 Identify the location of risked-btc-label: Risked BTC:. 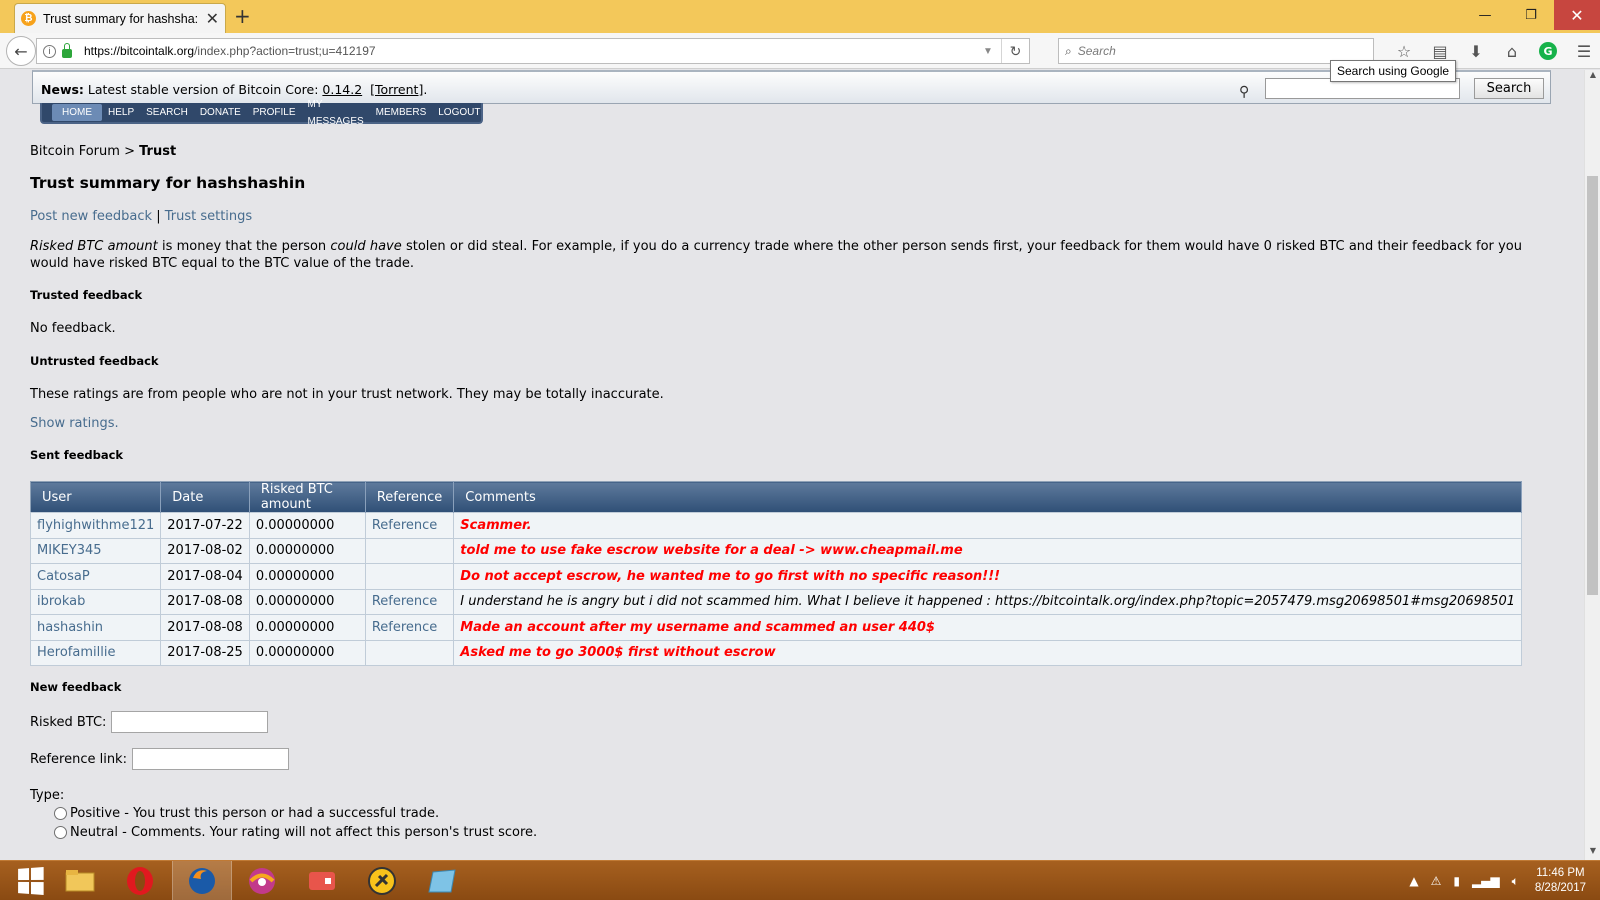
(68, 722).